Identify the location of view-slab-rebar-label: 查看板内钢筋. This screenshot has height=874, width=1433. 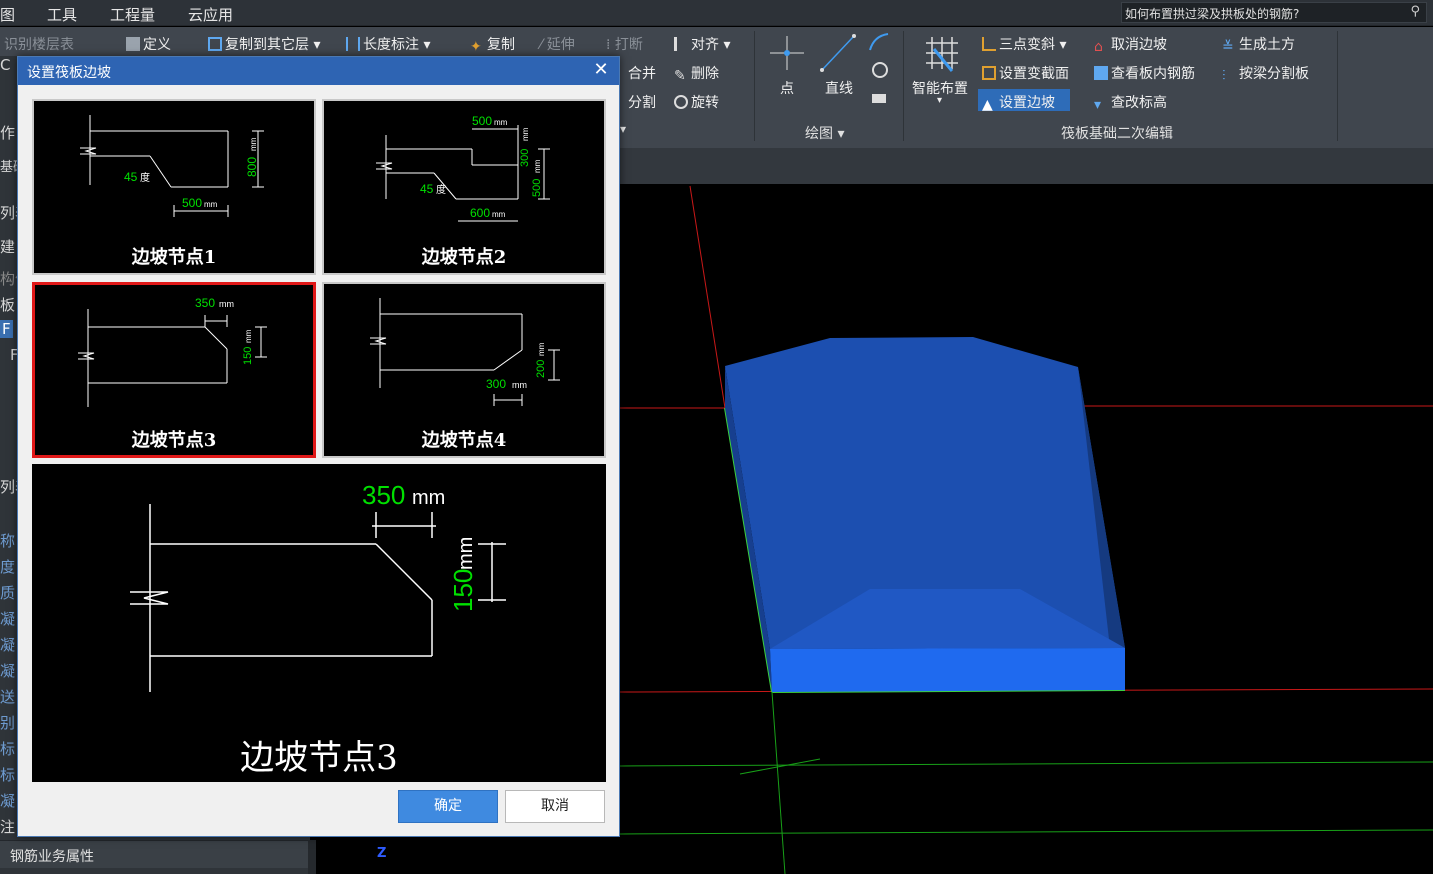
(1153, 74).